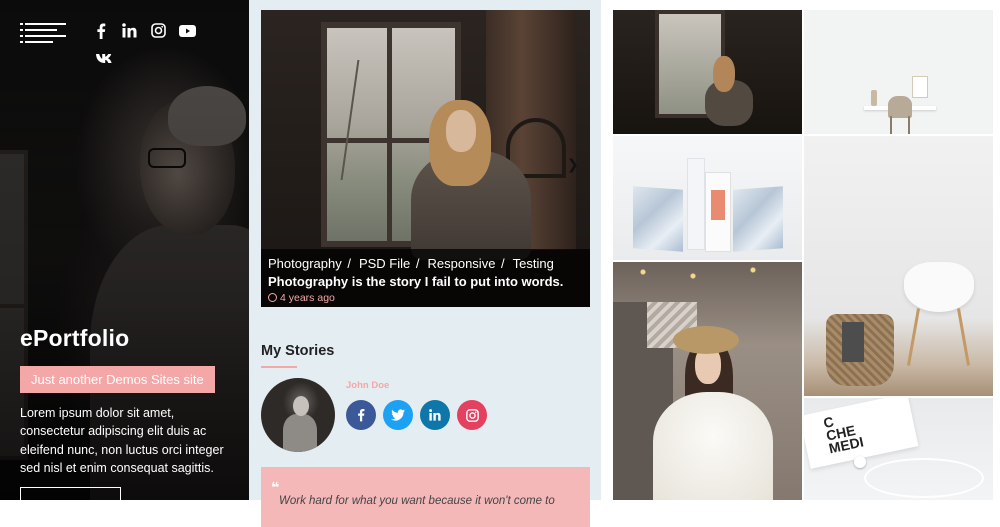  Describe the element at coordinates (853, 342) in the screenshot. I see `gallery-cloth` at that location.